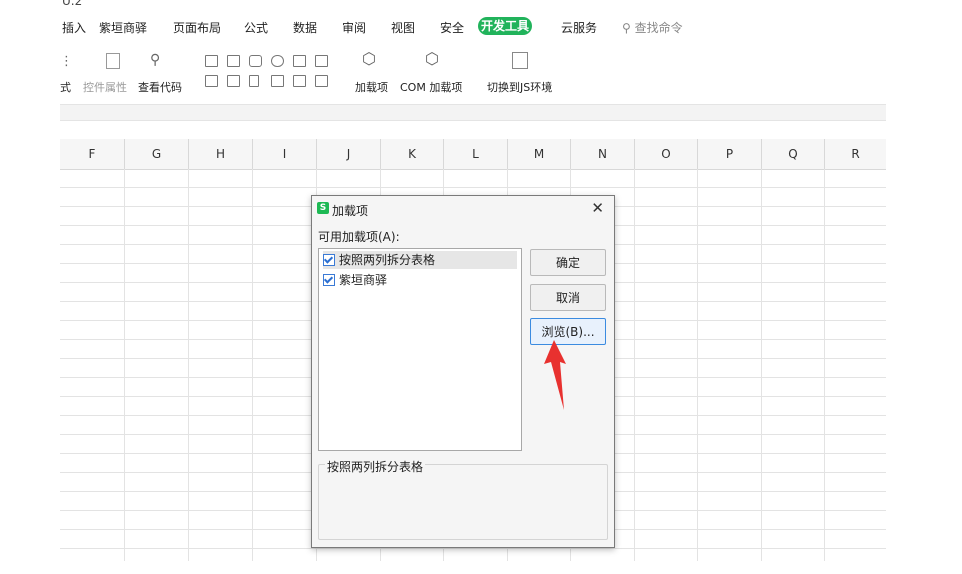 This screenshot has width=962, height=574. Describe the element at coordinates (123, 27) in the screenshot. I see `menu-ziyuan: 紫垣商驿` at that location.